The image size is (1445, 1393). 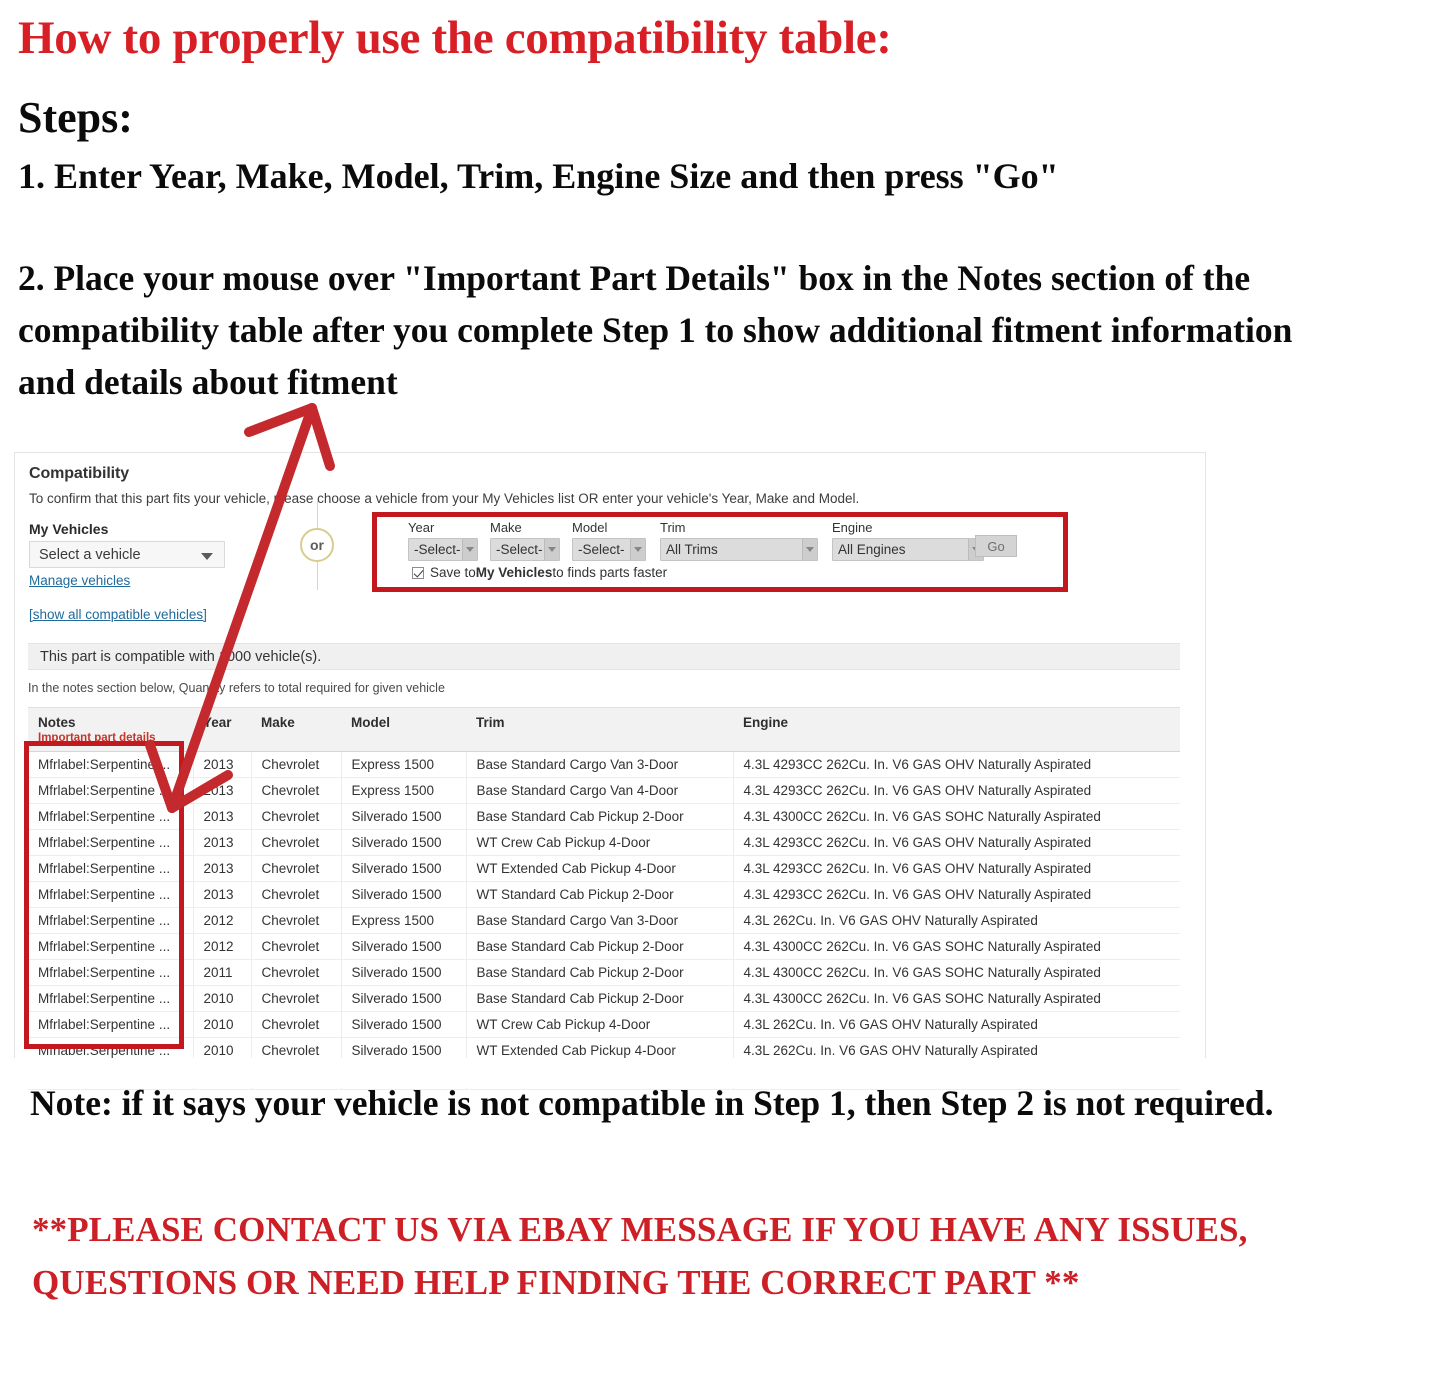 What do you see at coordinates (75, 117) in the screenshot?
I see `steps-heading: Steps:` at bounding box center [75, 117].